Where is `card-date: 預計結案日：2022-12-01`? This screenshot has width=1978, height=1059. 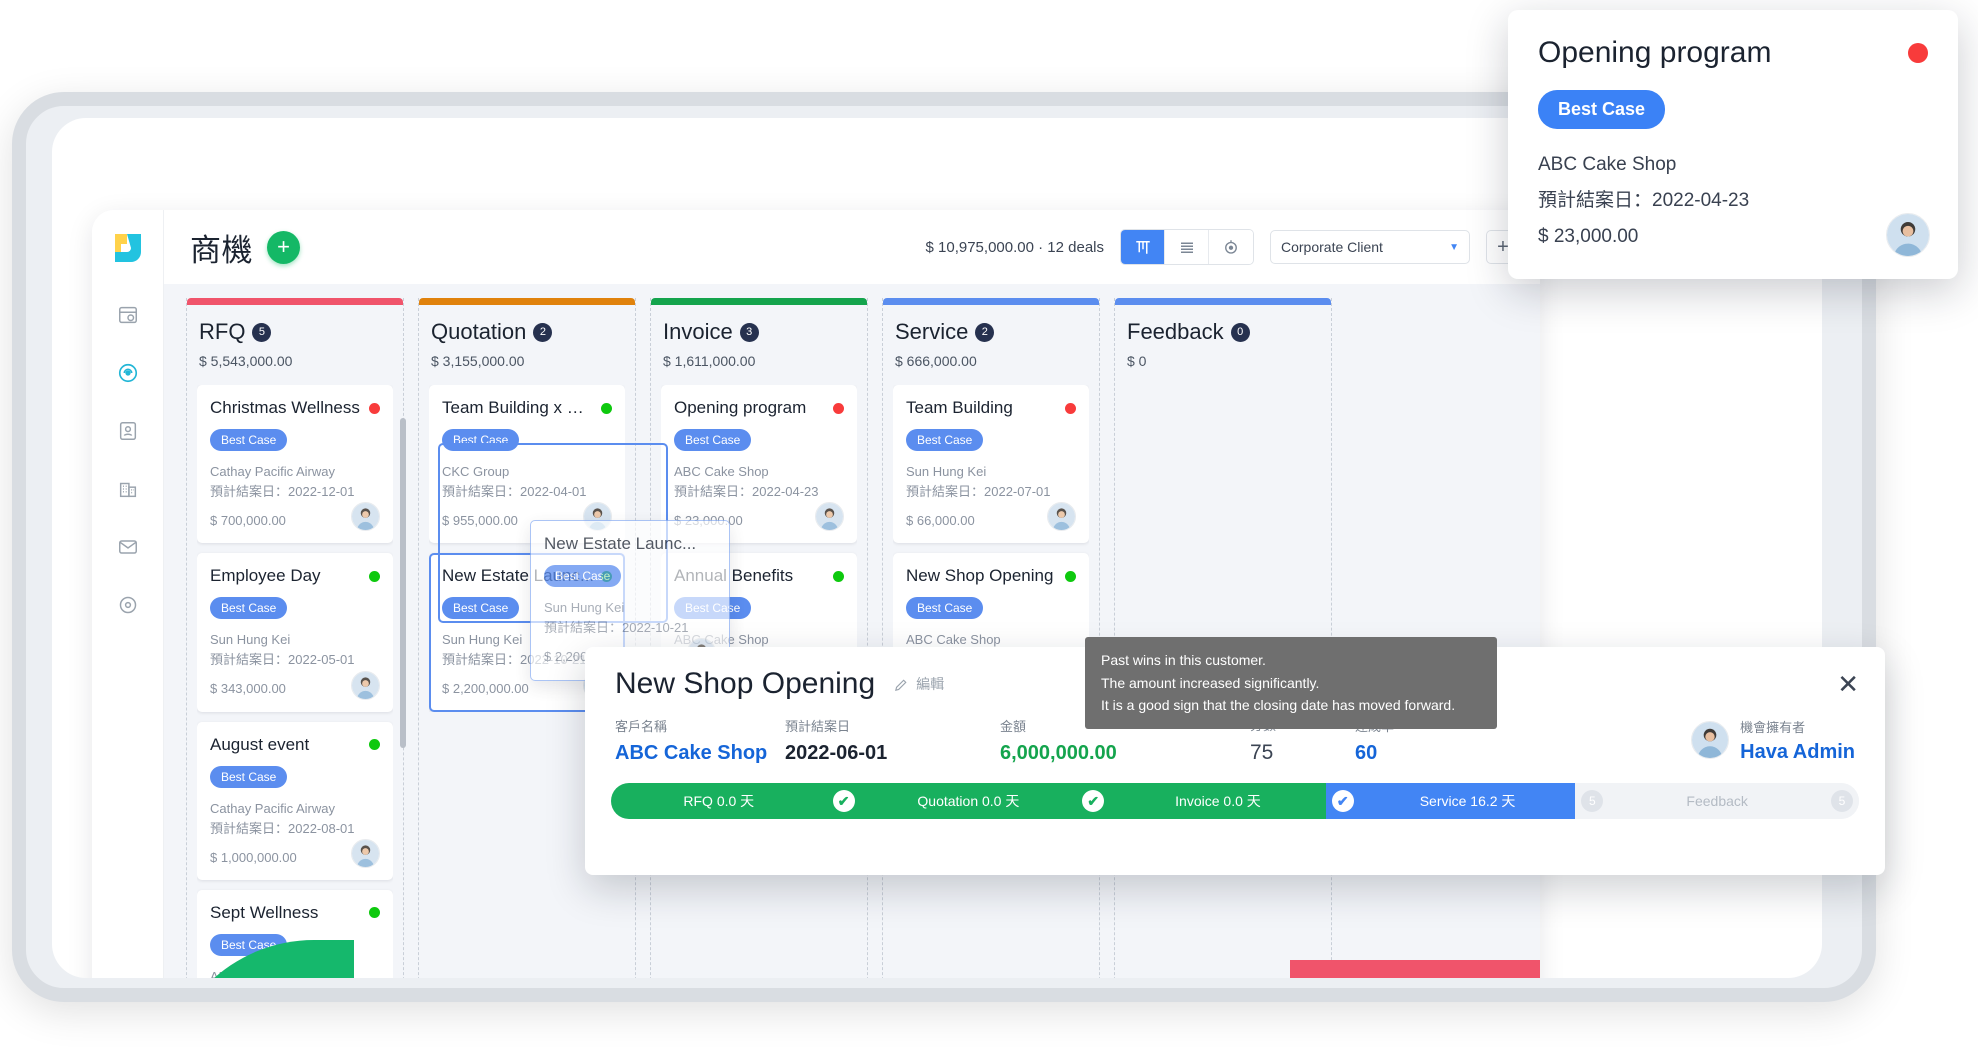
card-date: 預計結案日：2022-12-01 is located at coordinates (282, 492).